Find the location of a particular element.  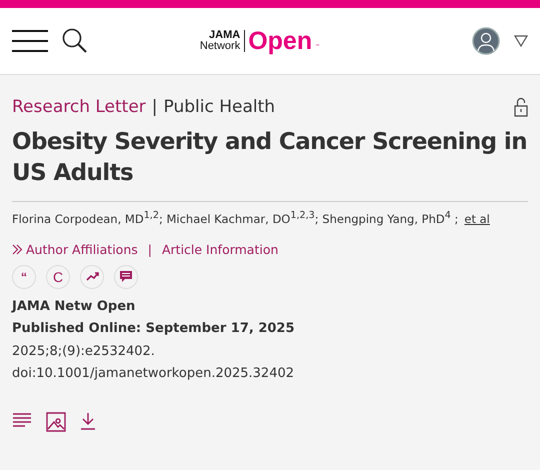

journal-name: JAMA Netw Open is located at coordinates (74, 307).